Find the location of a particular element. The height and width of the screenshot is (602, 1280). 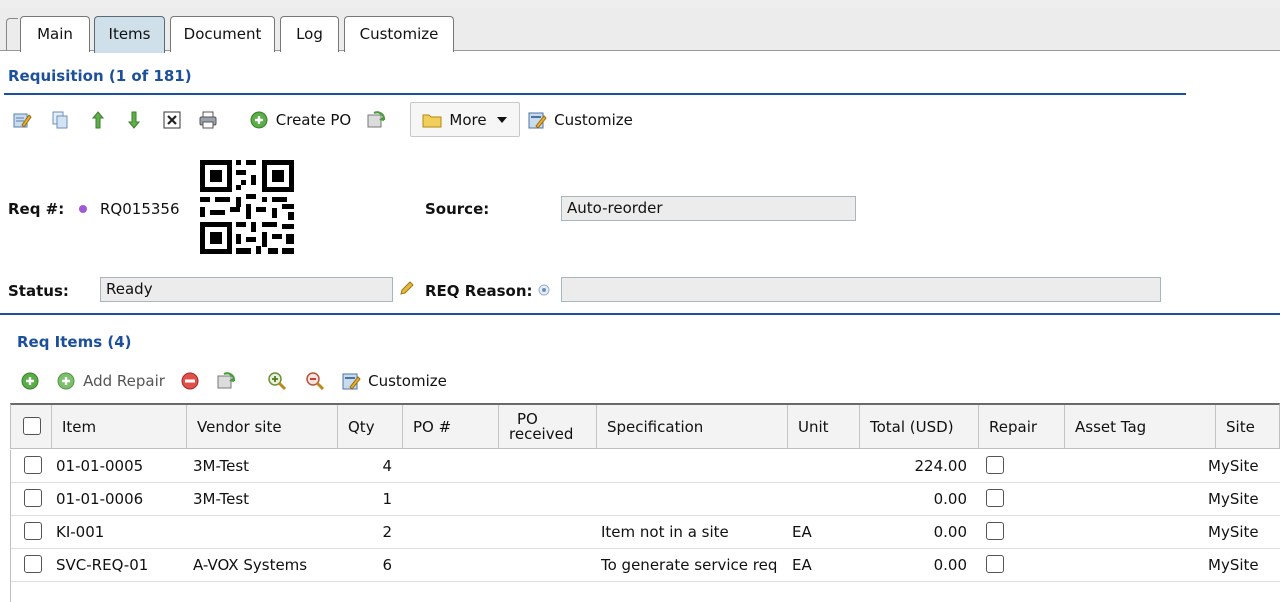

requisition-rule is located at coordinates (595, 94).